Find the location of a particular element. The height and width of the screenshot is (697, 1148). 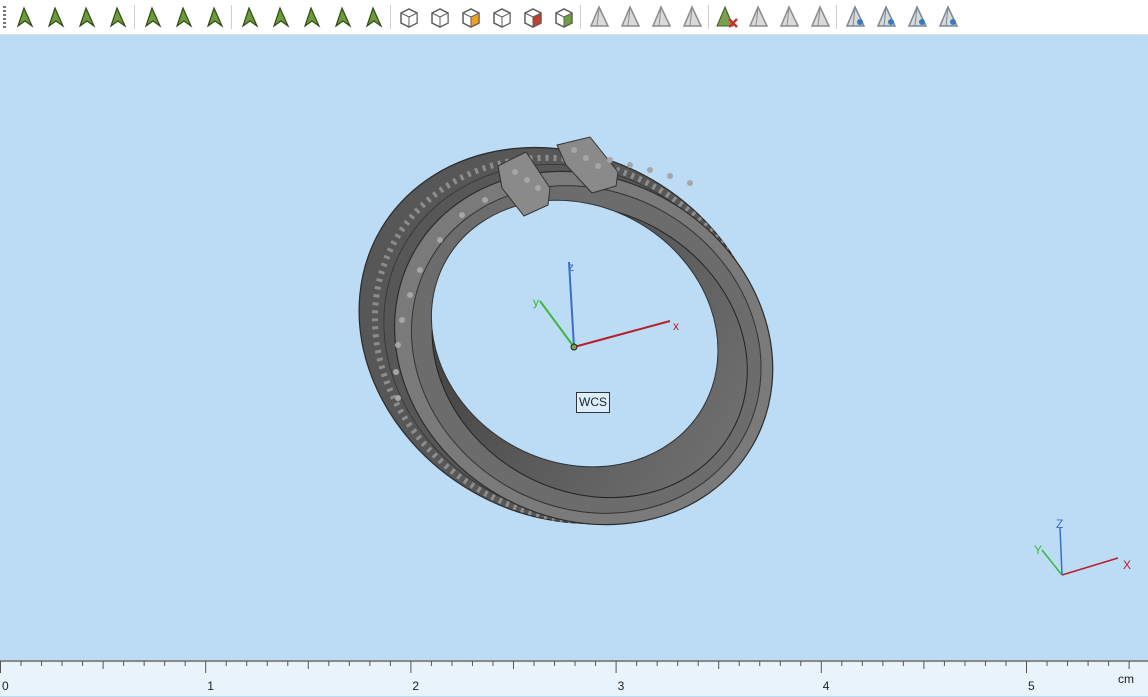

wcs-x-label: x is located at coordinates (676, 326).